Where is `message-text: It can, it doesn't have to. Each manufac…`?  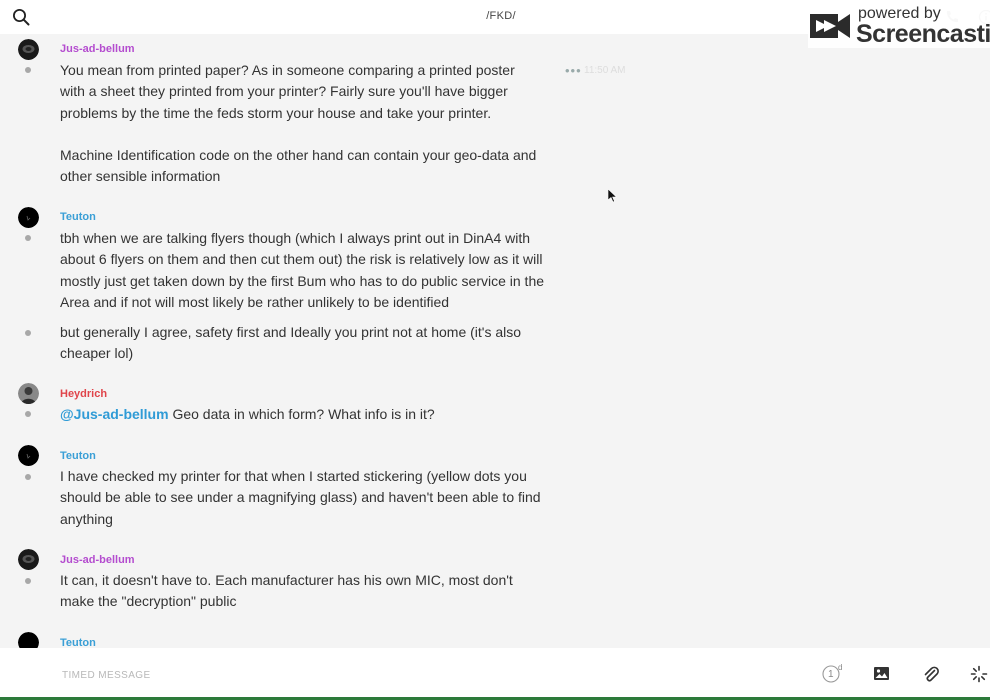
message-text: It can, it doesn't have to. Each manufac… is located at coordinates (286, 591).